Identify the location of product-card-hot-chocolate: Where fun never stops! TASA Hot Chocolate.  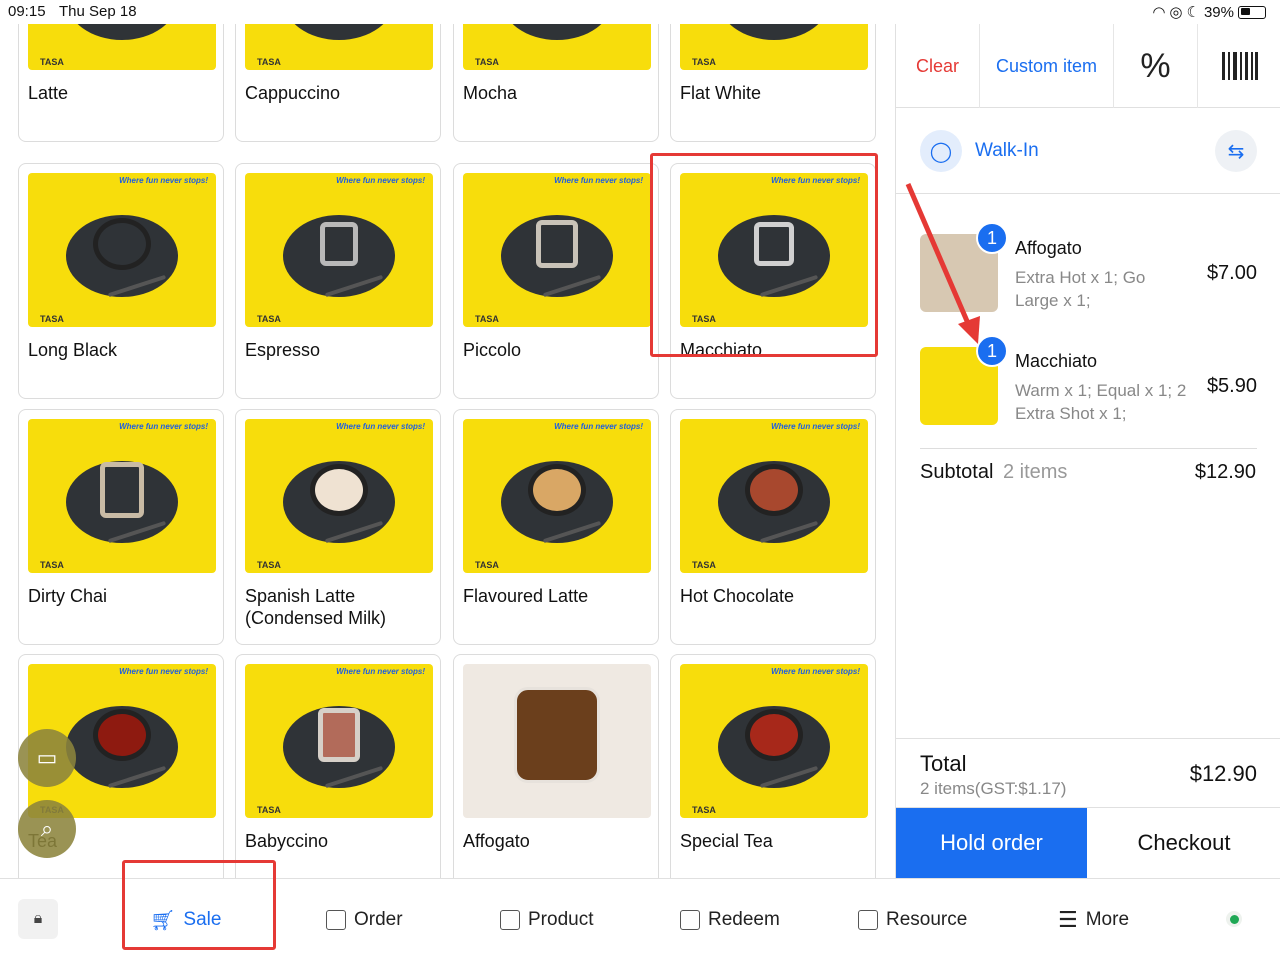
(773, 527).